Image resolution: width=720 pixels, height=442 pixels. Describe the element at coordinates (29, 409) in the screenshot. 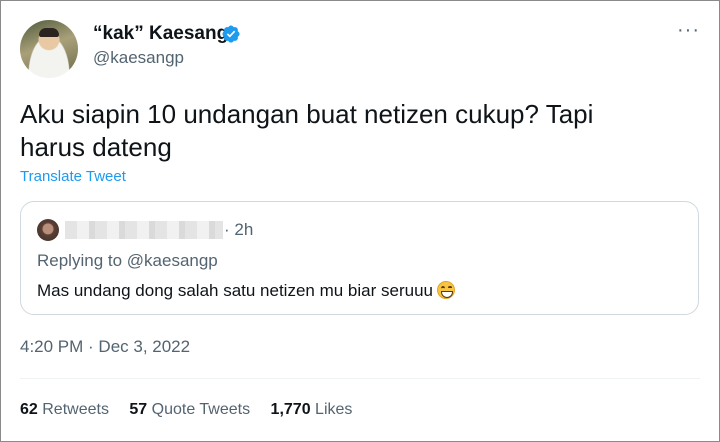

I see `retweets-count: 62` at that location.